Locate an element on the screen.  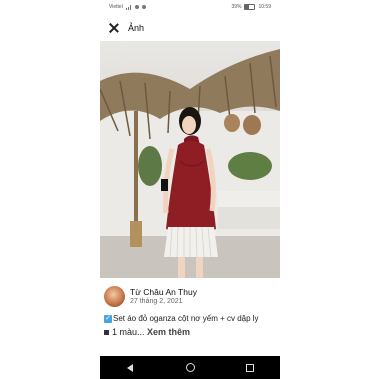
post-author-row: Từ Châu An Thuy 27 tháng 2, 2021 is located at coordinates (190, 296).